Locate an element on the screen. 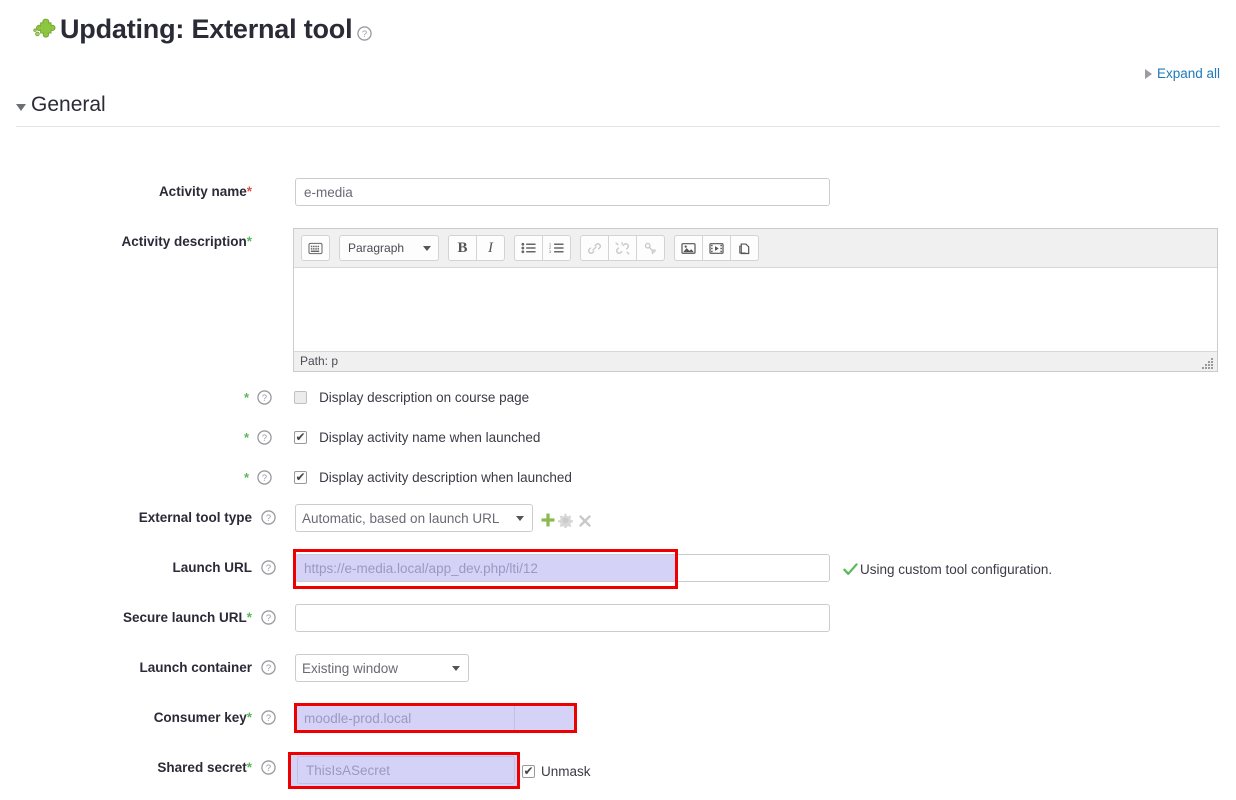 The height and width of the screenshot is (800, 1236). anchor-icon is located at coordinates (650, 248).